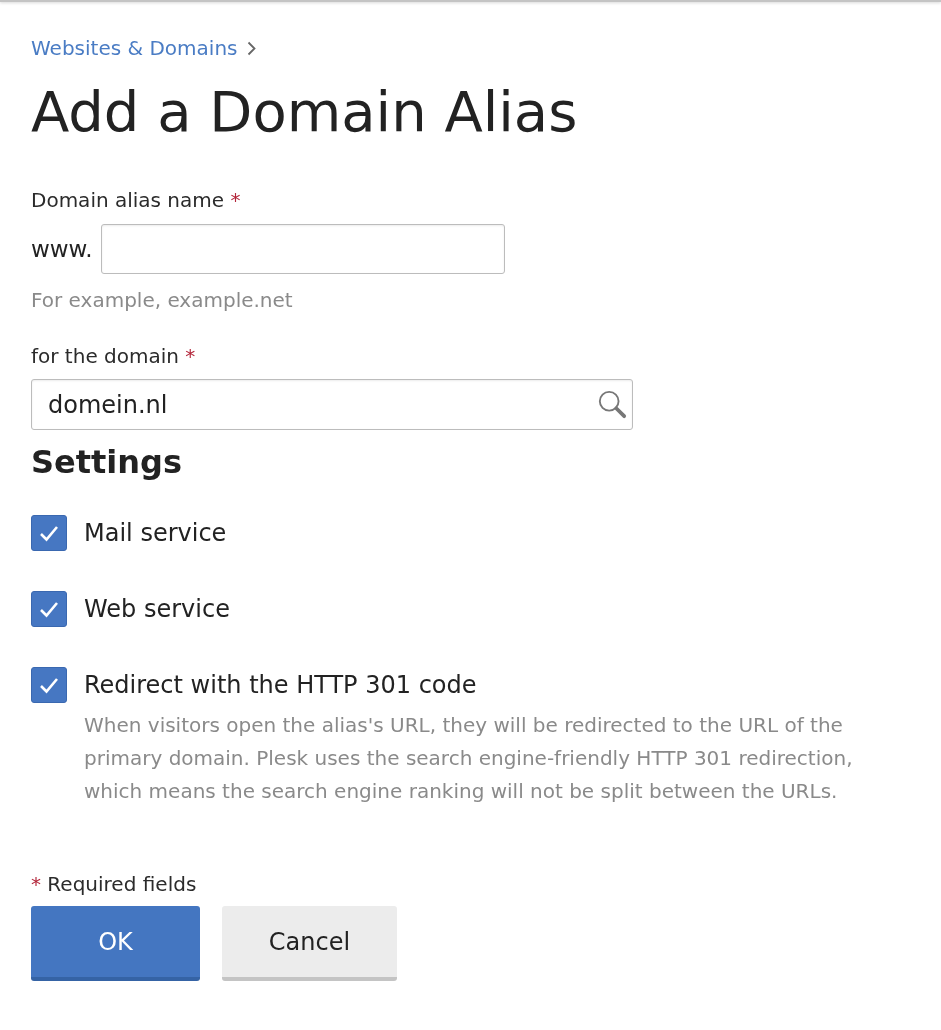 This screenshot has width=941, height=1030. Describe the element at coordinates (280, 685) in the screenshot. I see `option-label: Redirect with the HTTP 301 code` at that location.